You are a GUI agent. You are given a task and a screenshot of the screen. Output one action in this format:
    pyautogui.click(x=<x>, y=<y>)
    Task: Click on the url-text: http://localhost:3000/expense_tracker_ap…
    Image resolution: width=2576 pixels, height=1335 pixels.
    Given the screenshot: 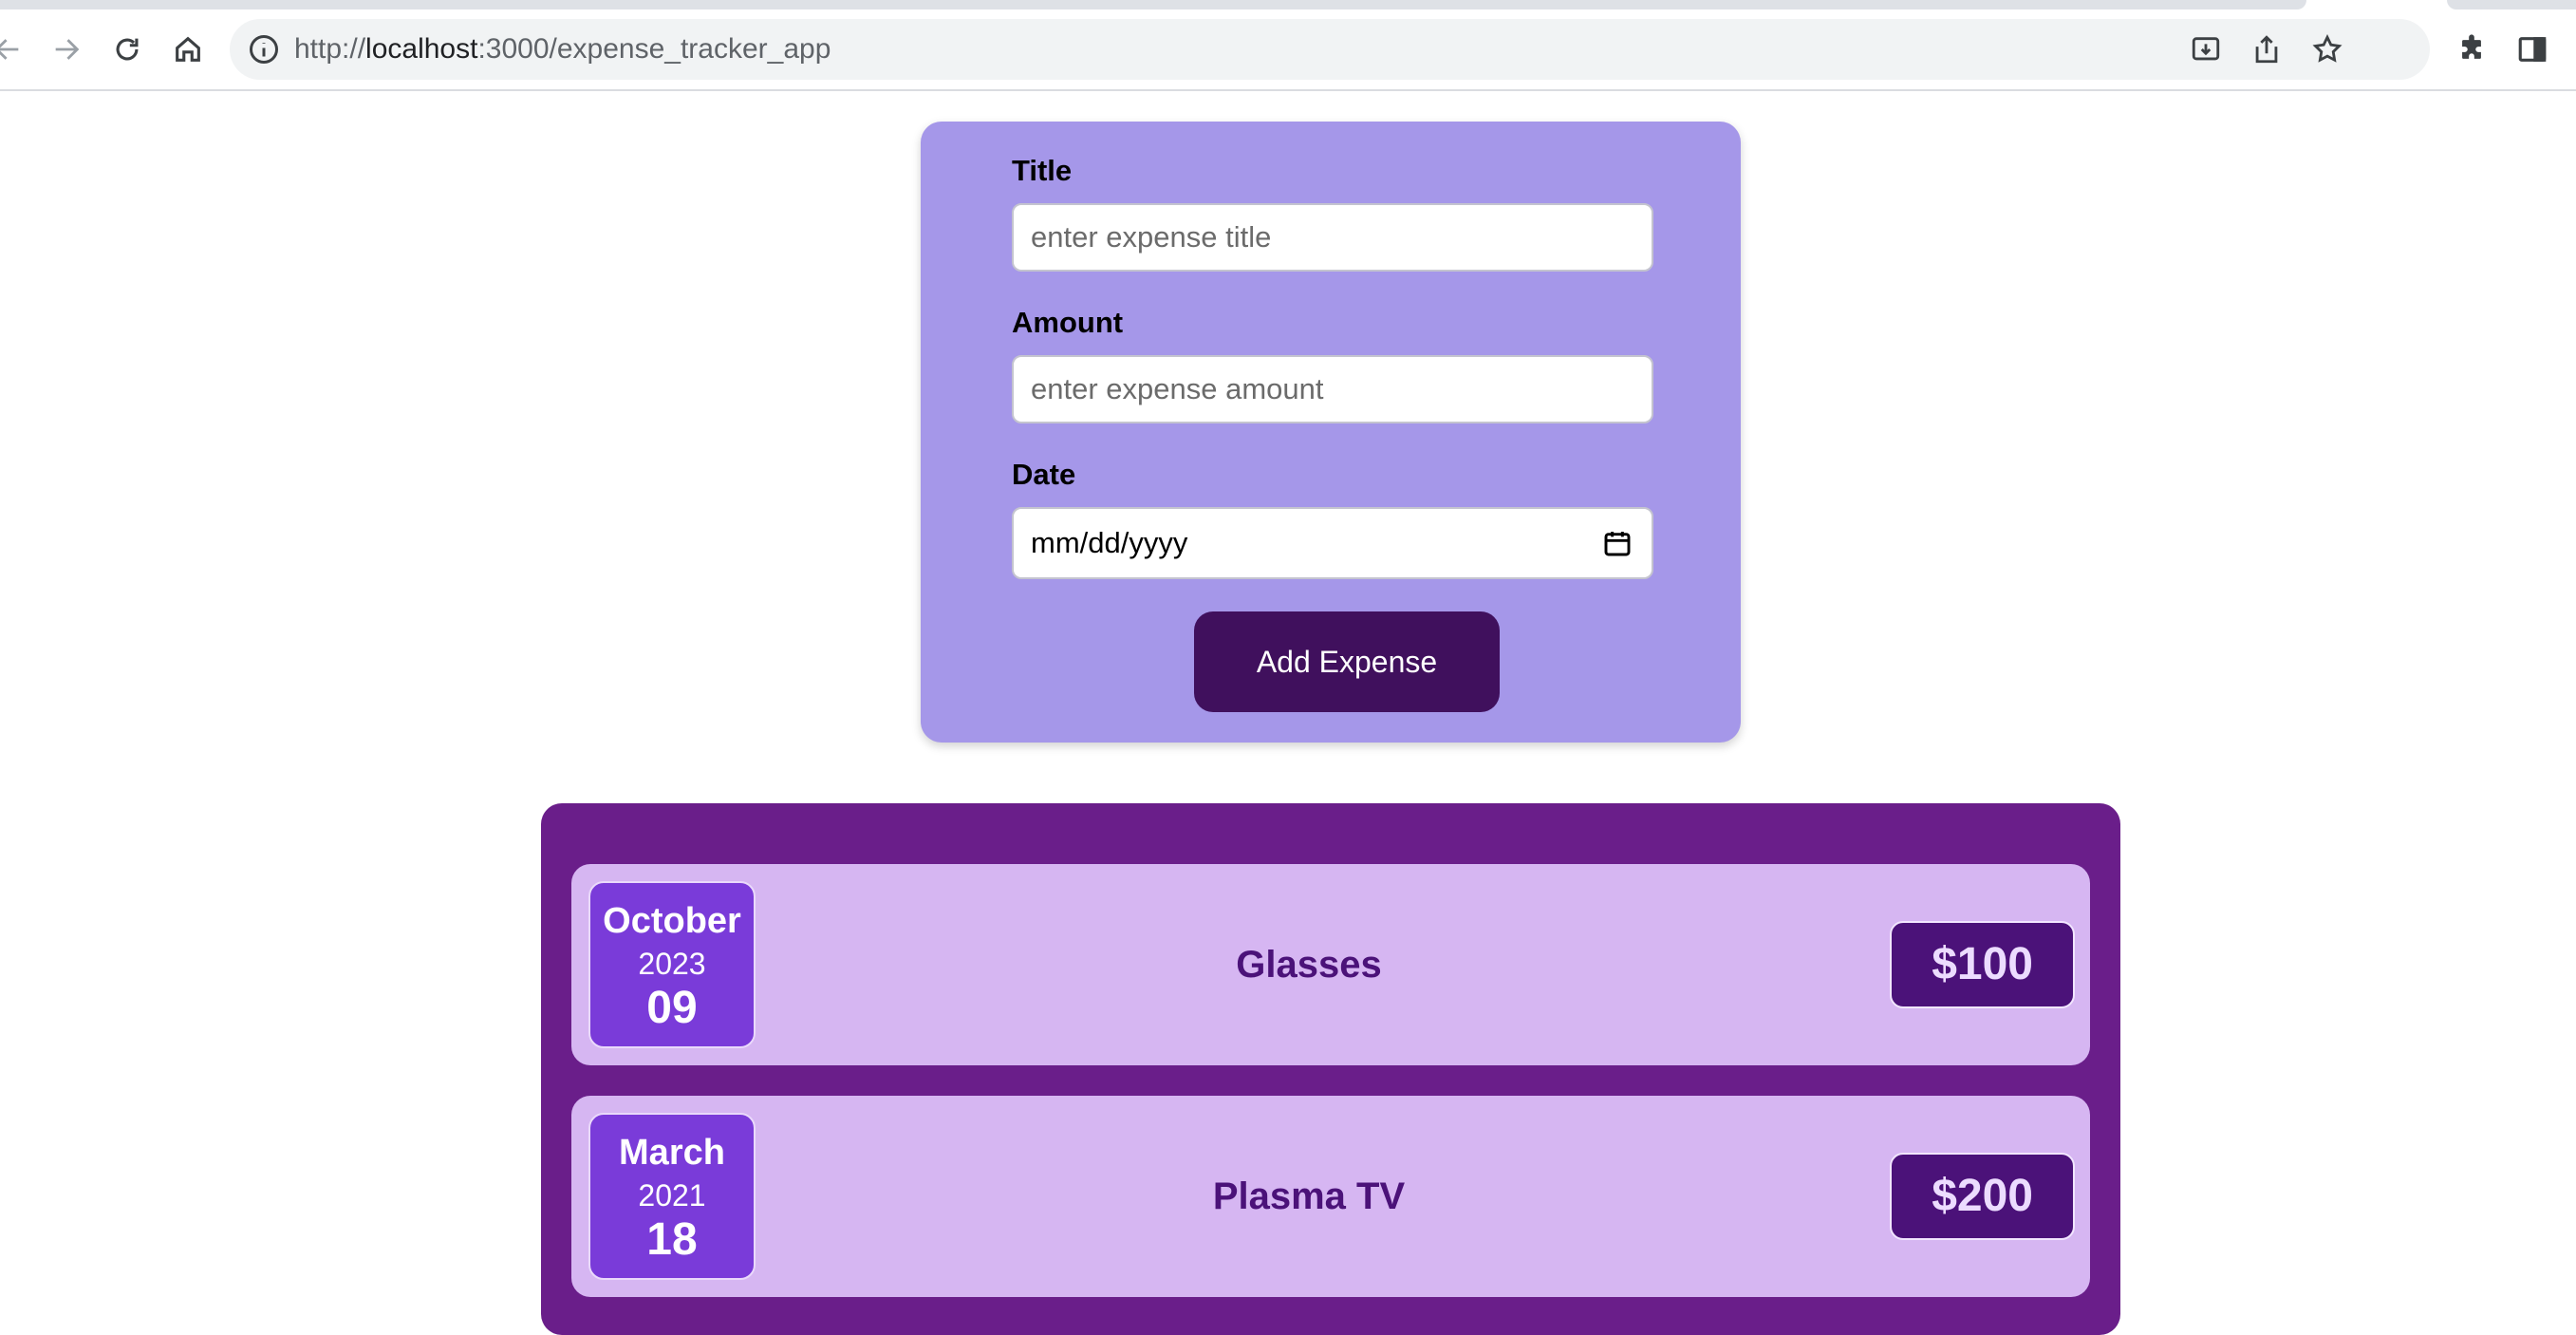 What is the action you would take?
    pyautogui.click(x=562, y=50)
    